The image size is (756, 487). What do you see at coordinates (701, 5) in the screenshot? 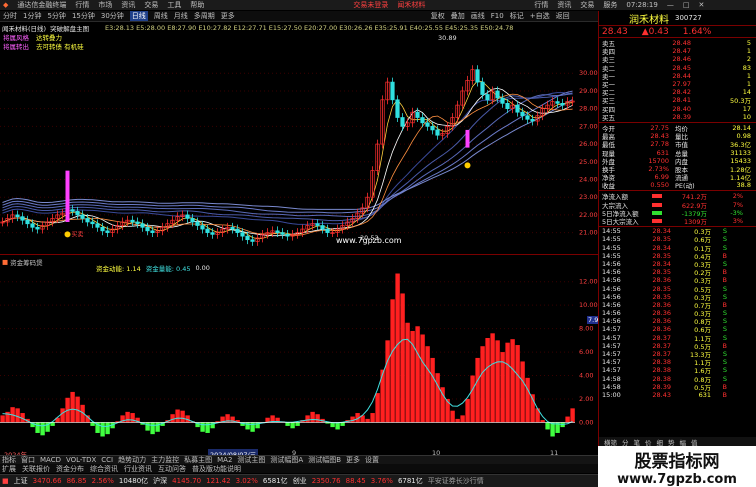
I see `close-icon: ✕` at bounding box center [701, 5].